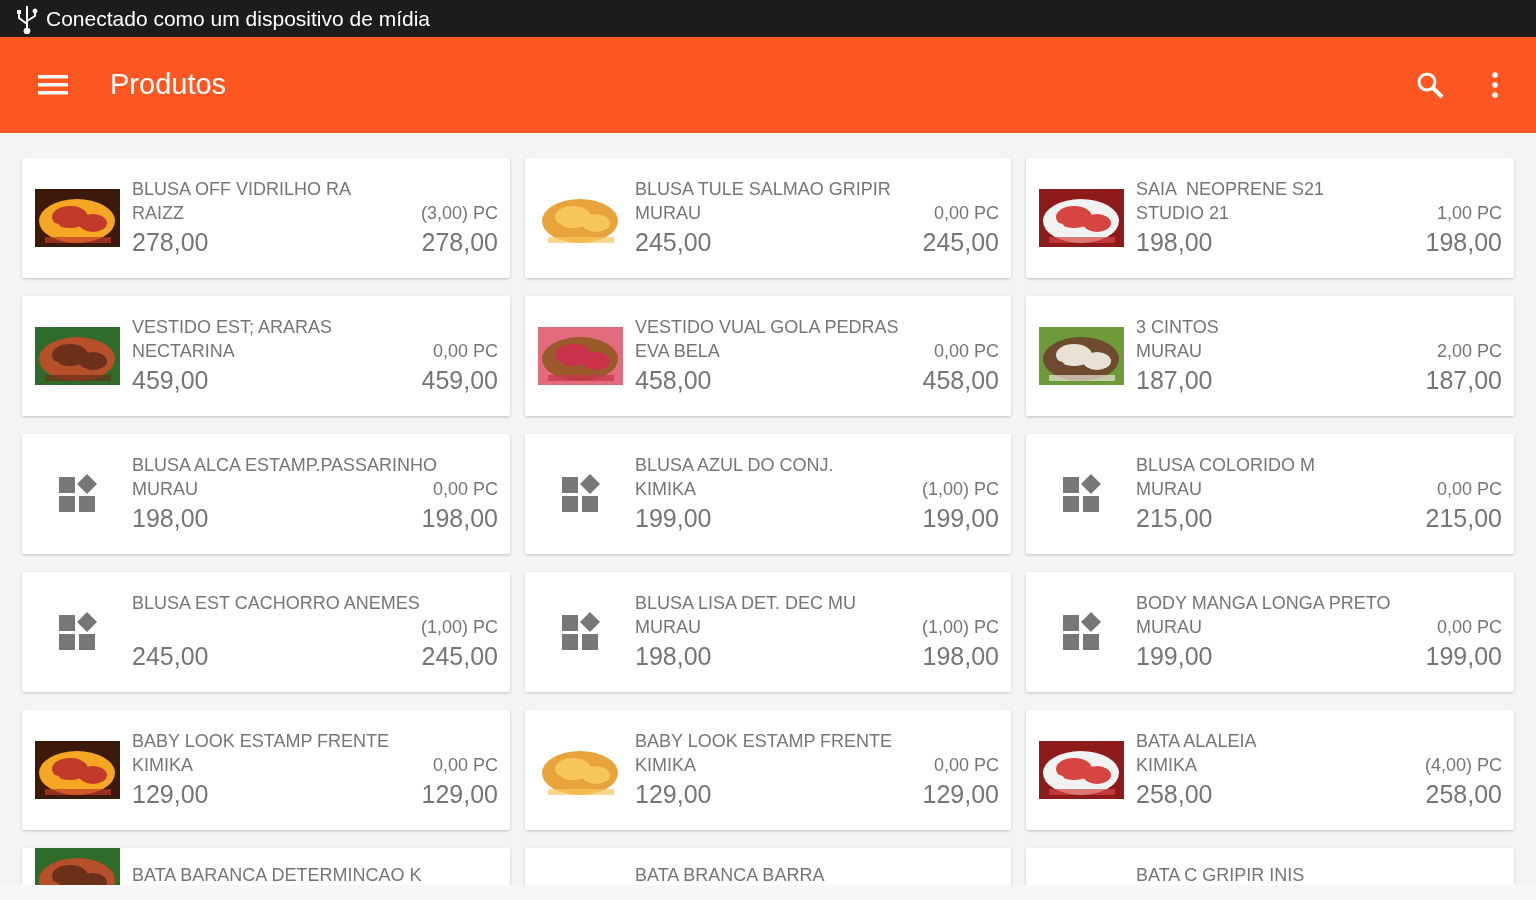  Describe the element at coordinates (1183, 213) in the screenshot. I see `brand-name: STUDIO 21` at that location.